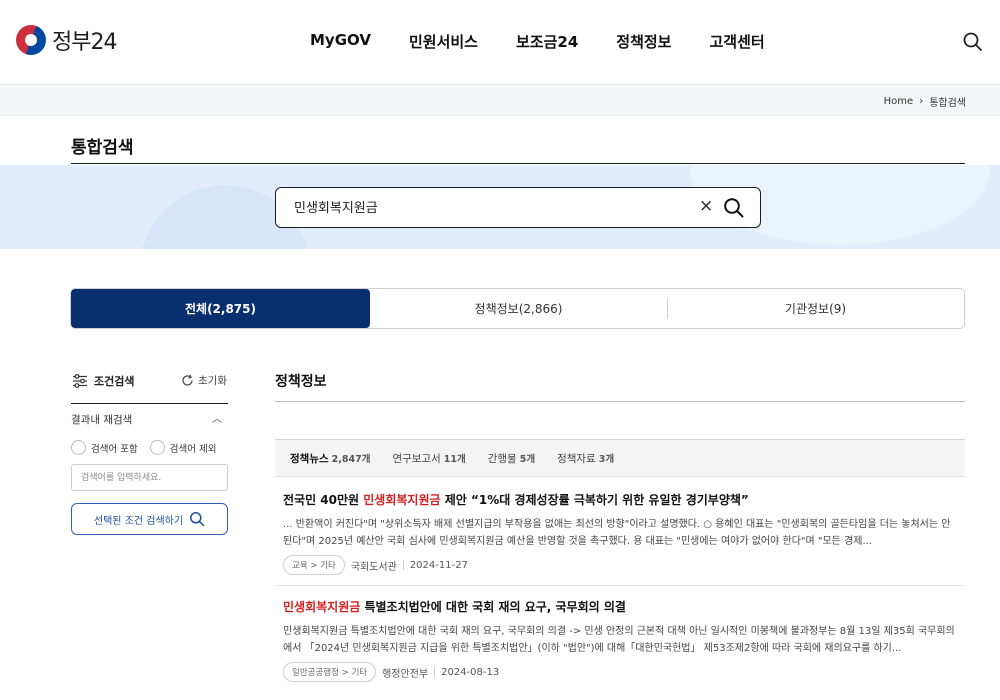  I want to click on result-agency: 국회도서관, so click(373, 567).